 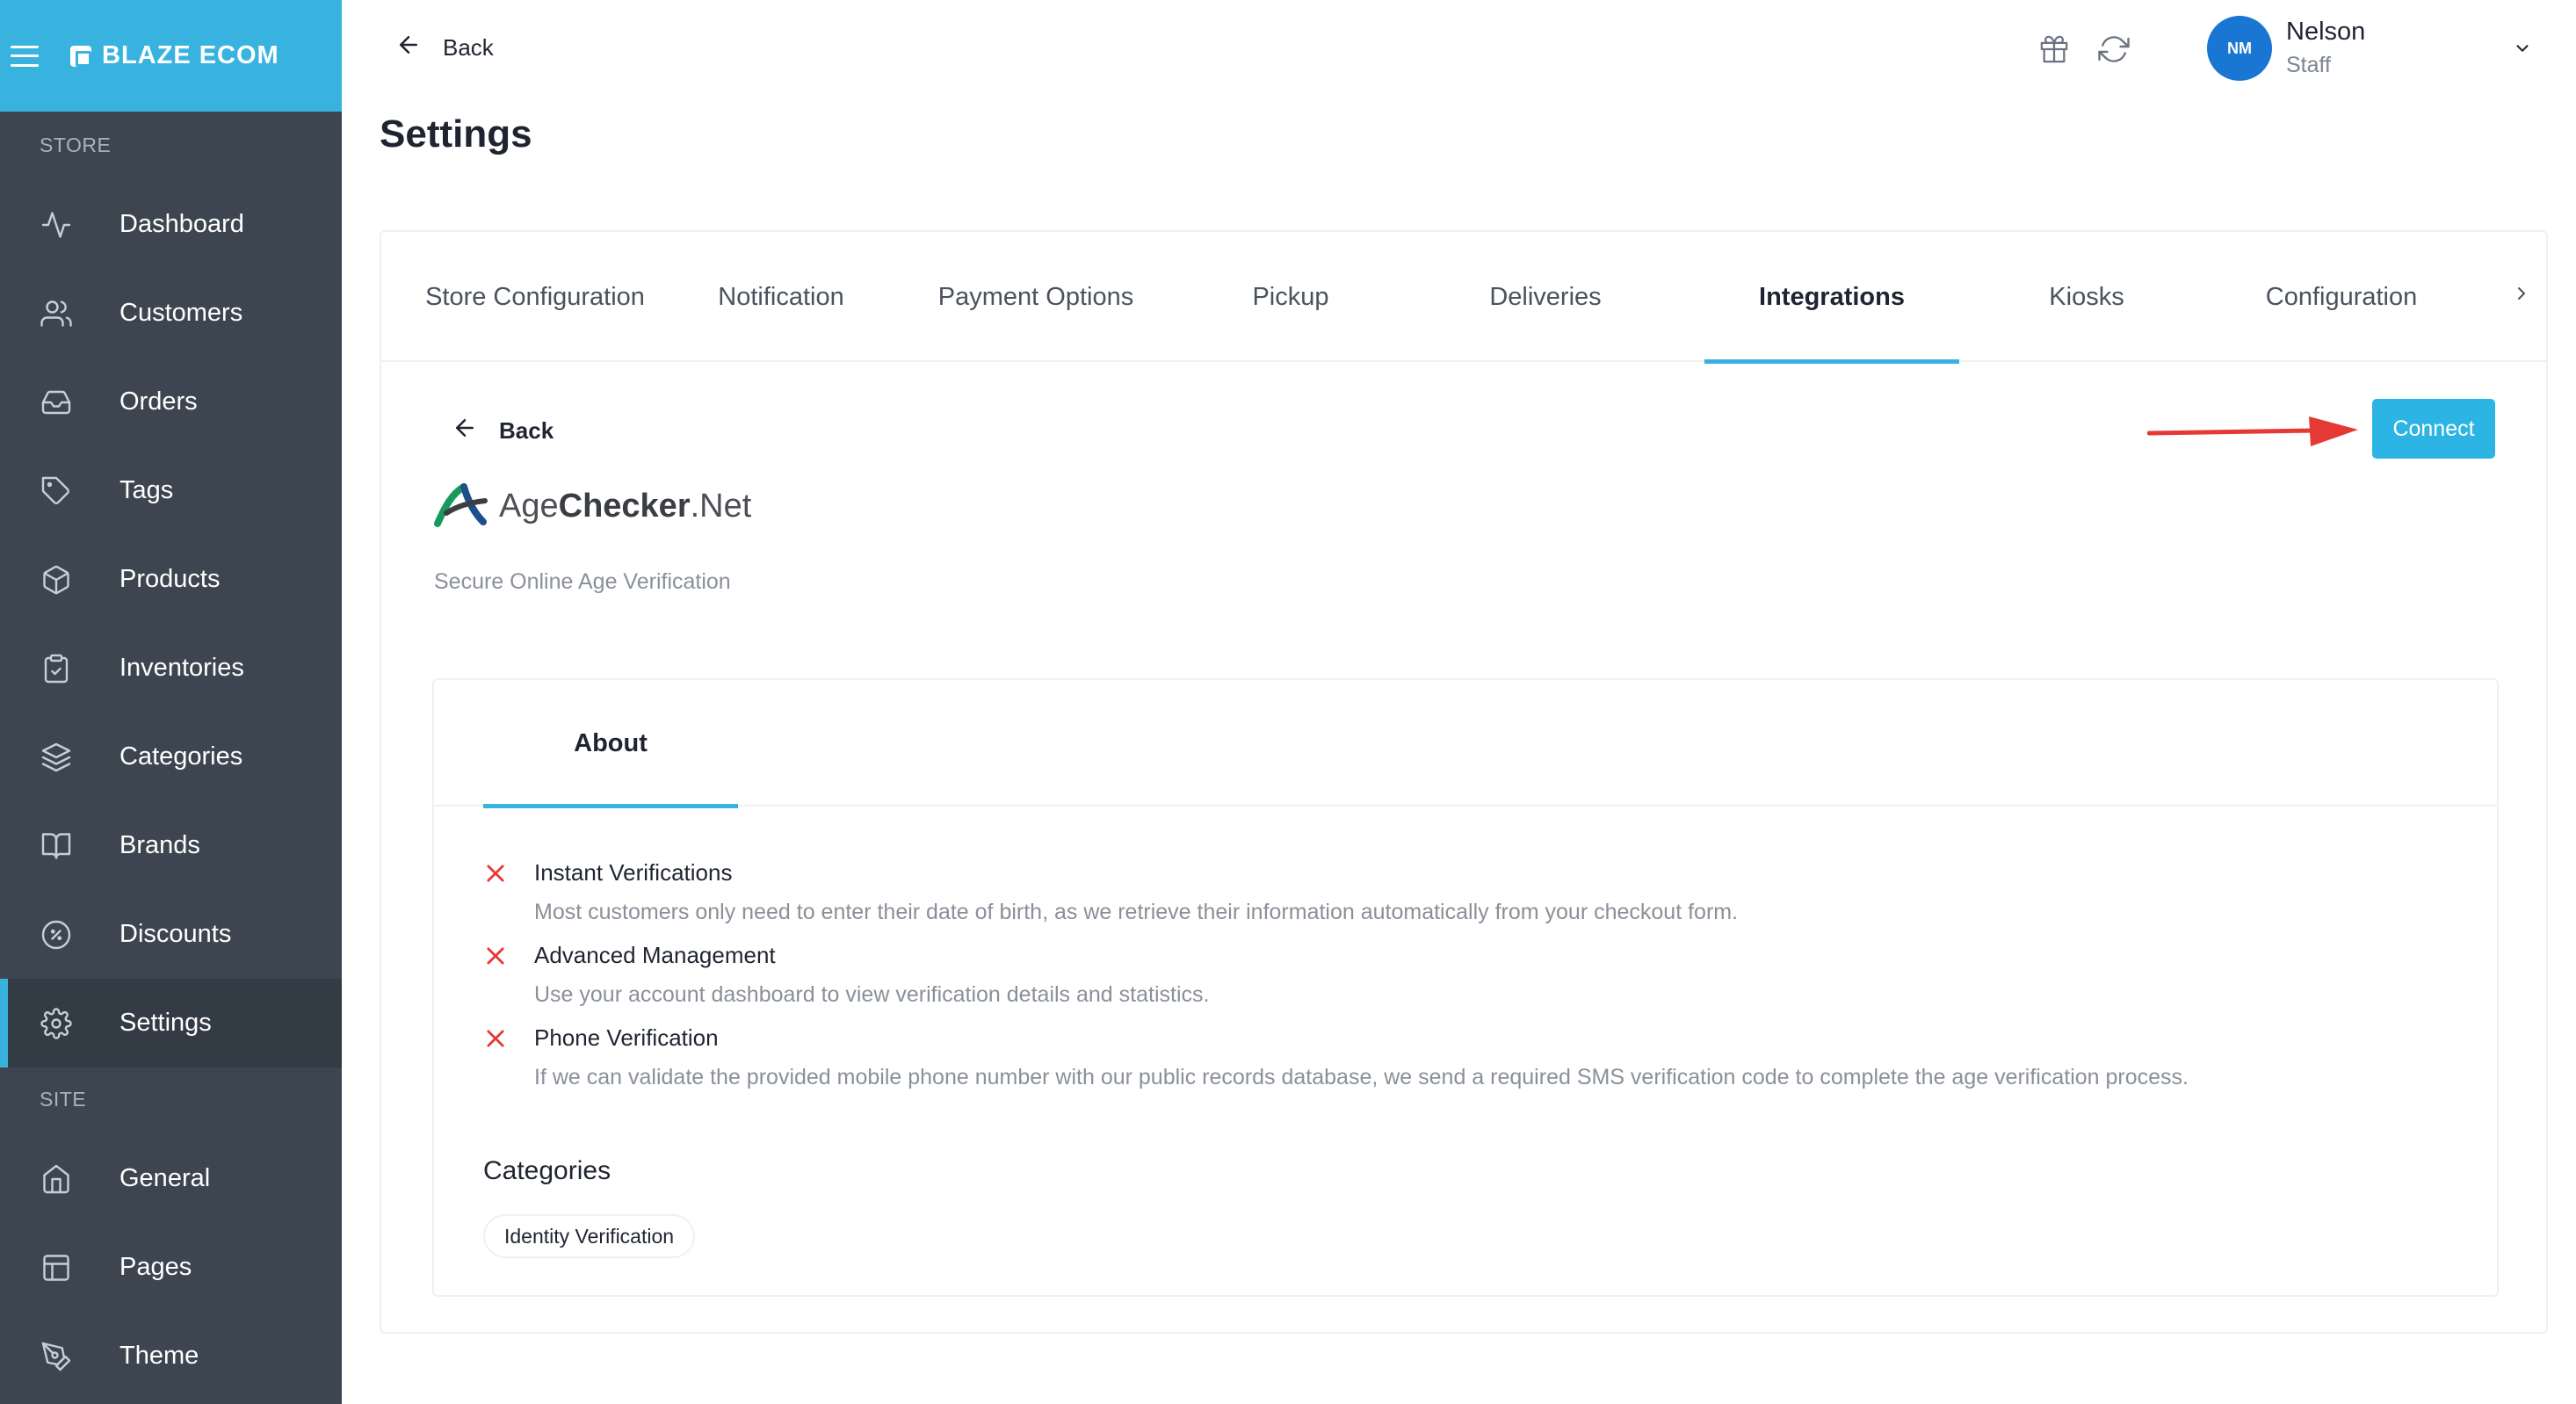 I want to click on sidebar-item-label: Customers, so click(x=181, y=313).